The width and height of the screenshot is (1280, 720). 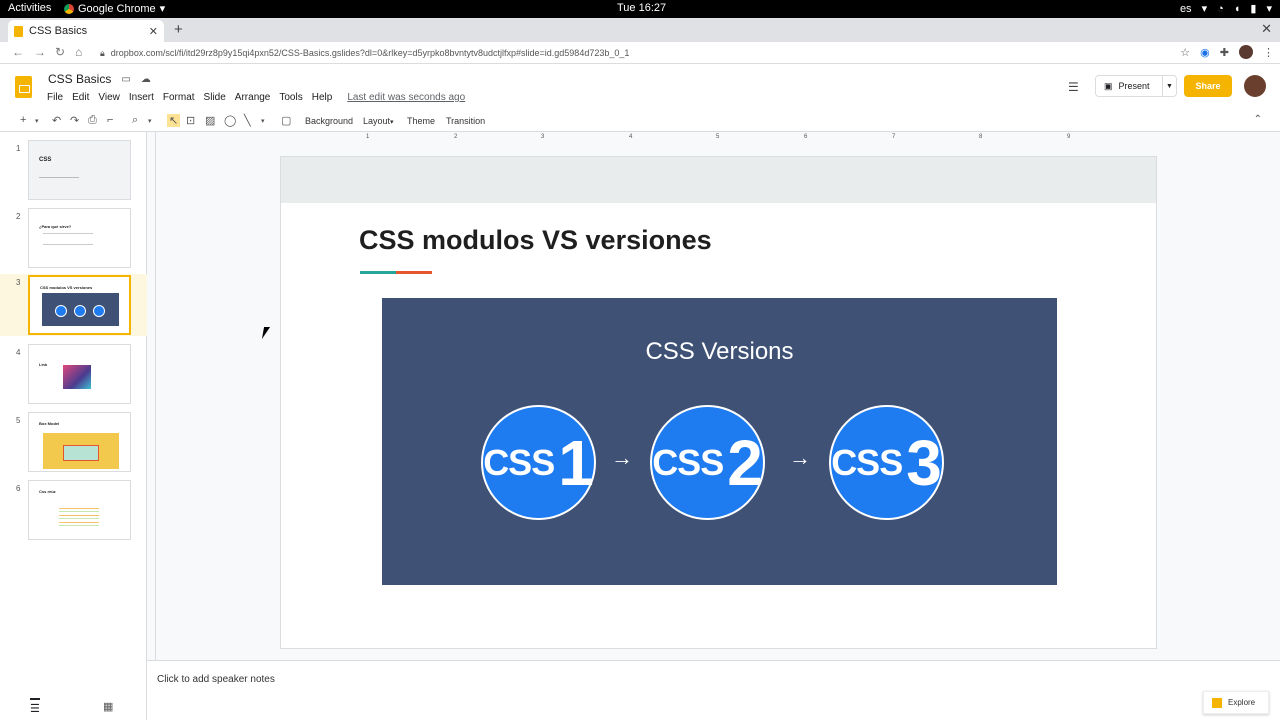 What do you see at coordinates (707, 462) in the screenshot?
I see `css2-badge: CSS 2` at bounding box center [707, 462].